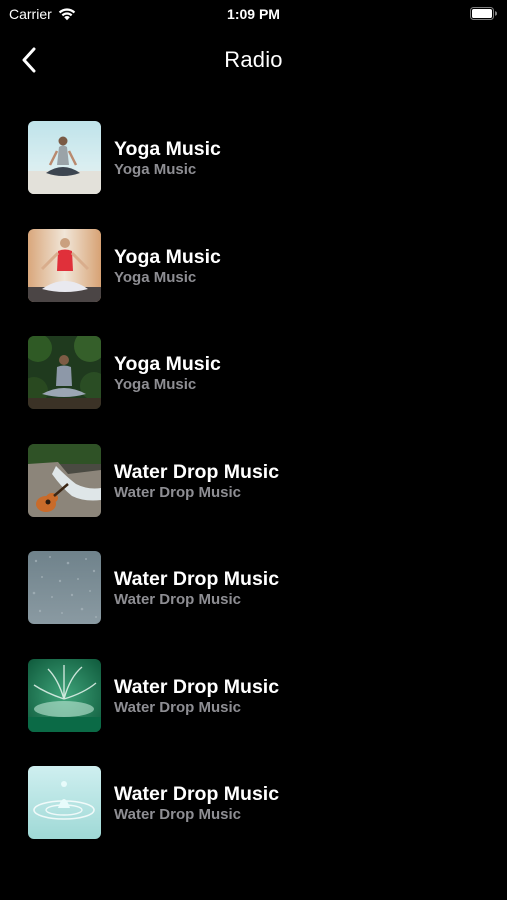 This screenshot has width=507, height=900. I want to click on status-time: 1:09 PM, so click(253, 14).